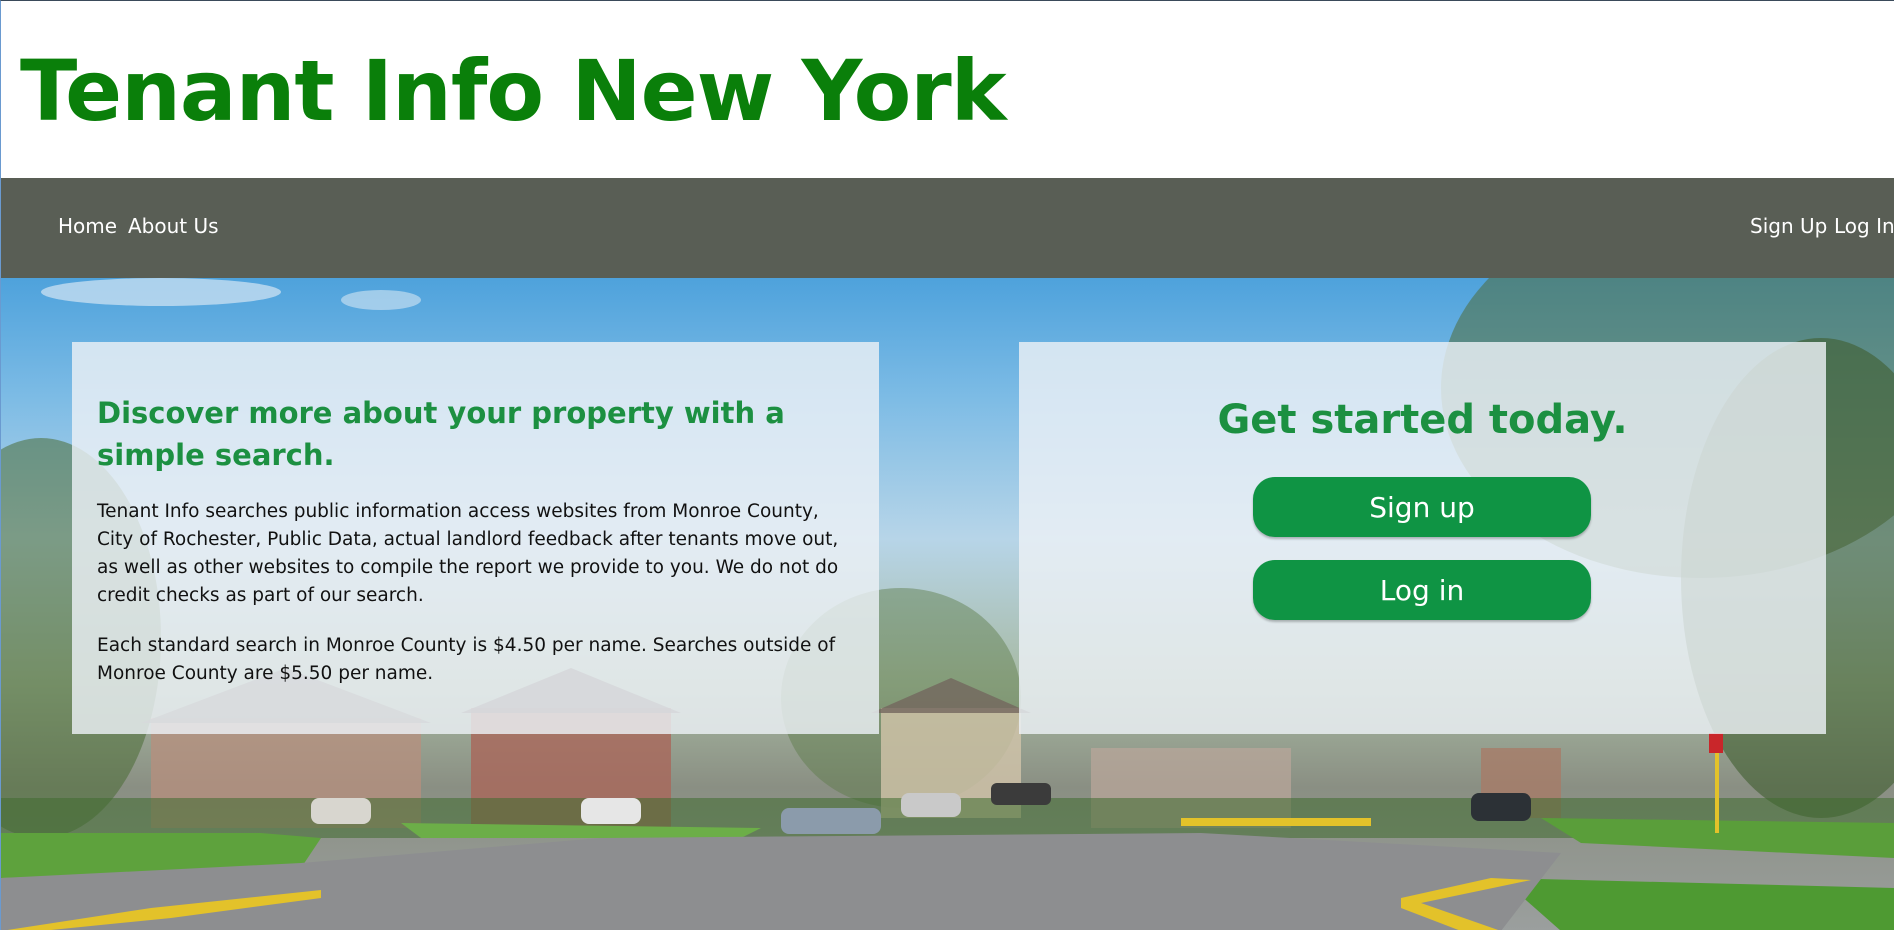  What do you see at coordinates (513, 91) in the screenshot?
I see `site-title: Tenant Info New York` at bounding box center [513, 91].